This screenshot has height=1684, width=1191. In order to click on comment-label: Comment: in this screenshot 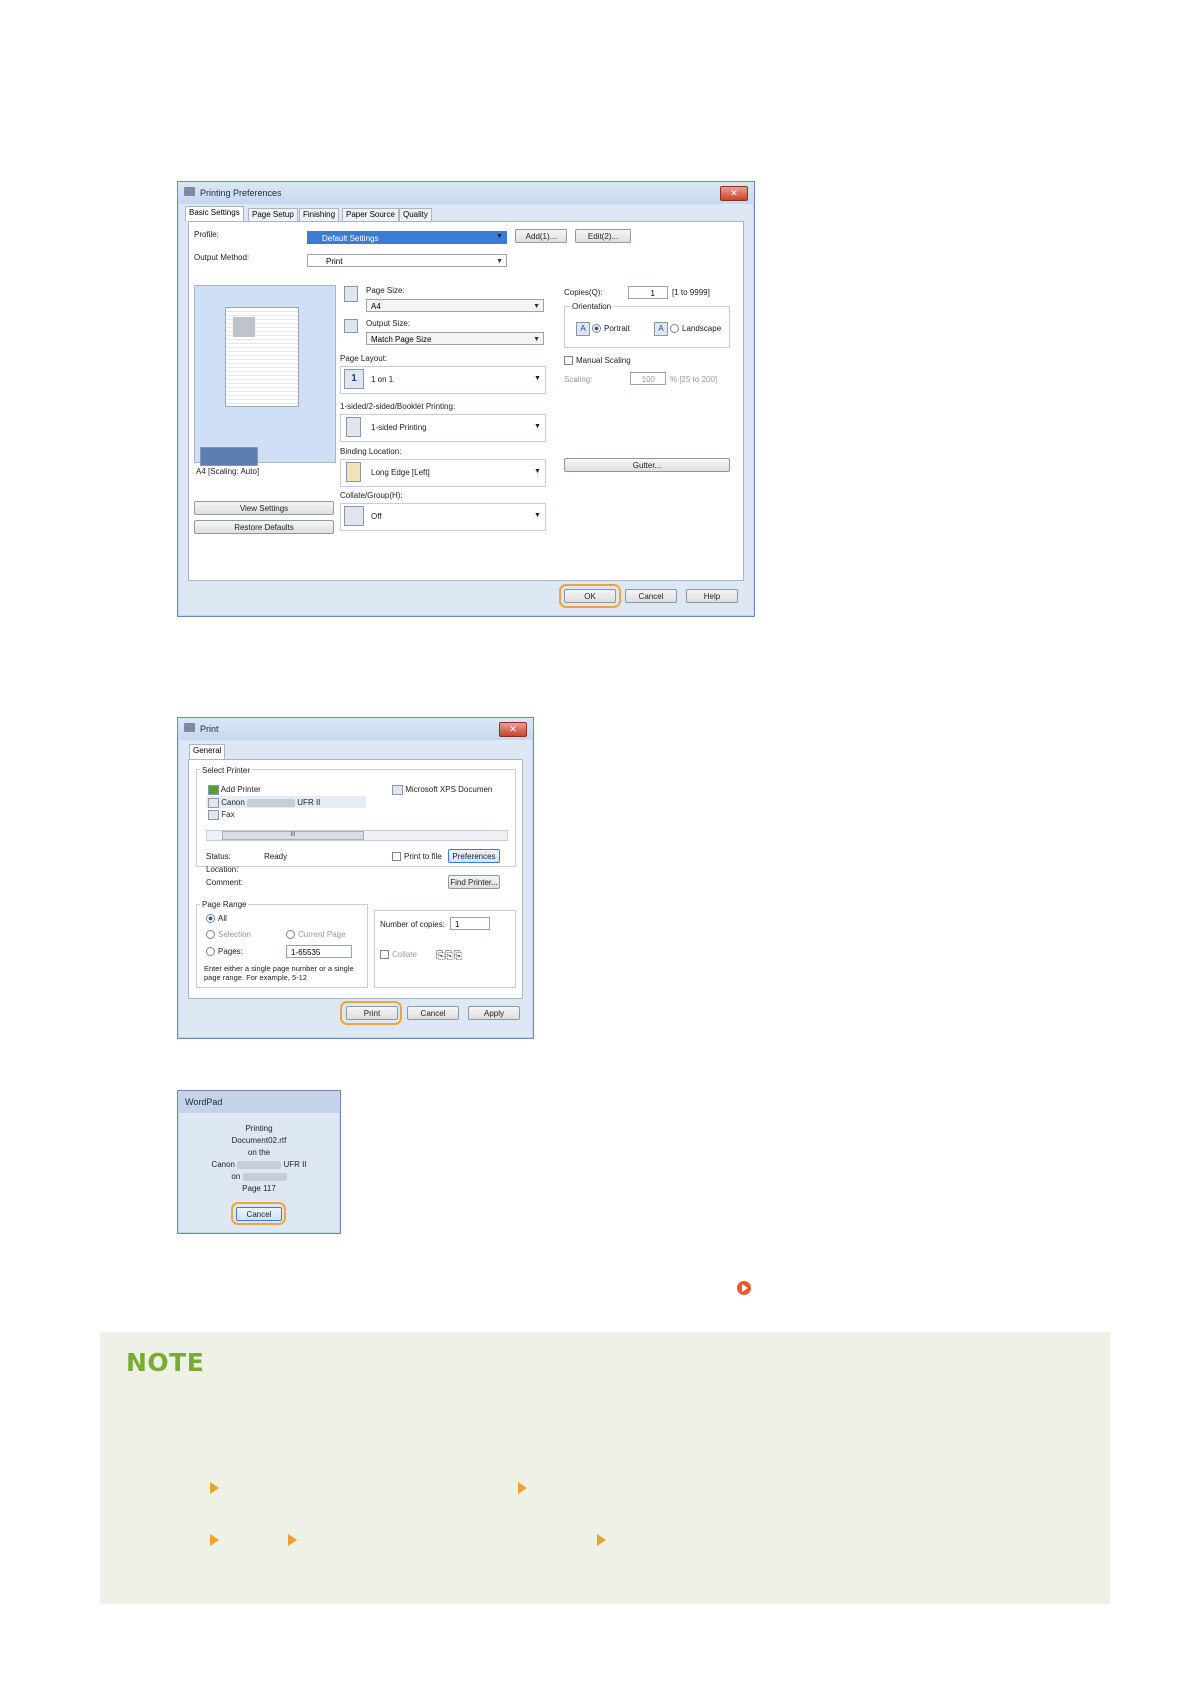, I will do `click(224, 882)`.